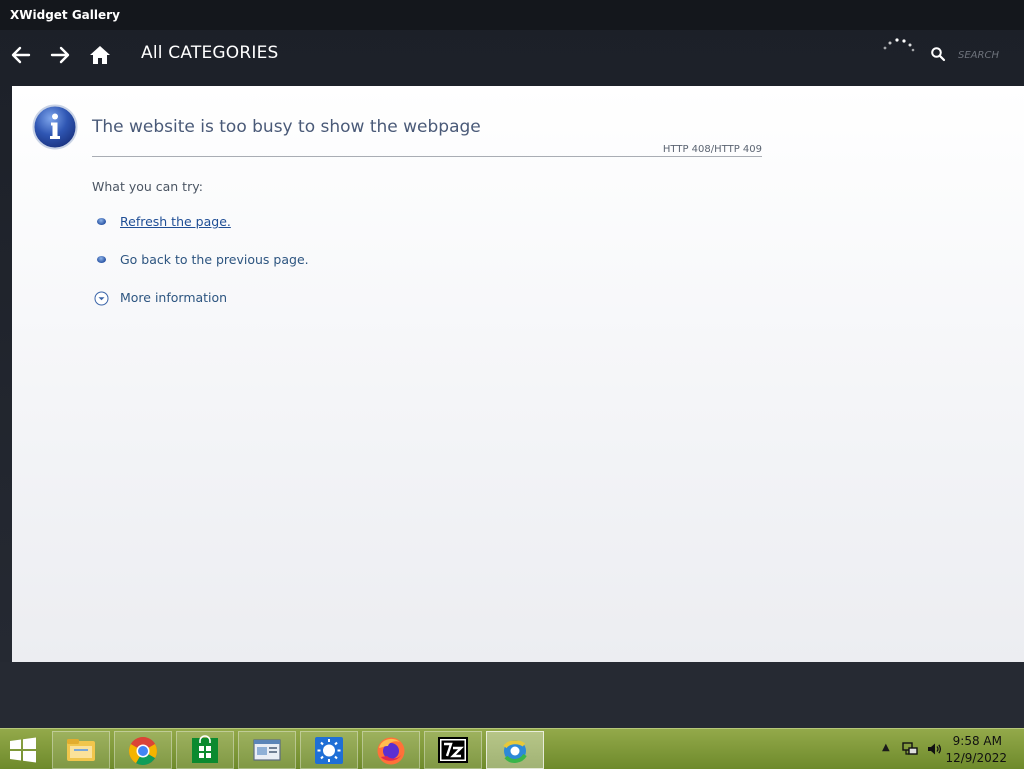 Image resolution: width=1024 pixels, height=769 pixels. What do you see at coordinates (427, 156) in the screenshot?
I see `divider` at bounding box center [427, 156].